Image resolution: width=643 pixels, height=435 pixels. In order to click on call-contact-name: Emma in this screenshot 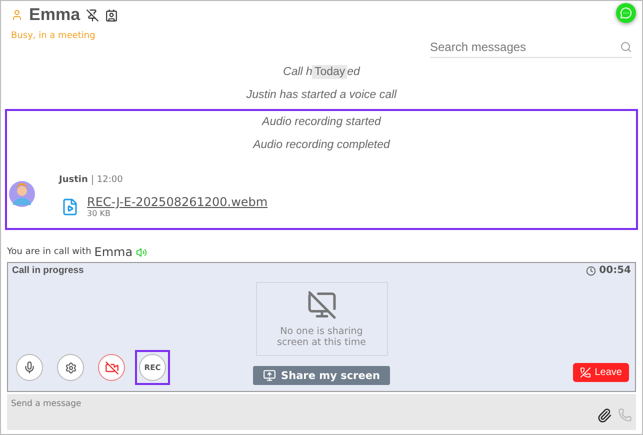, I will do `click(113, 252)`.